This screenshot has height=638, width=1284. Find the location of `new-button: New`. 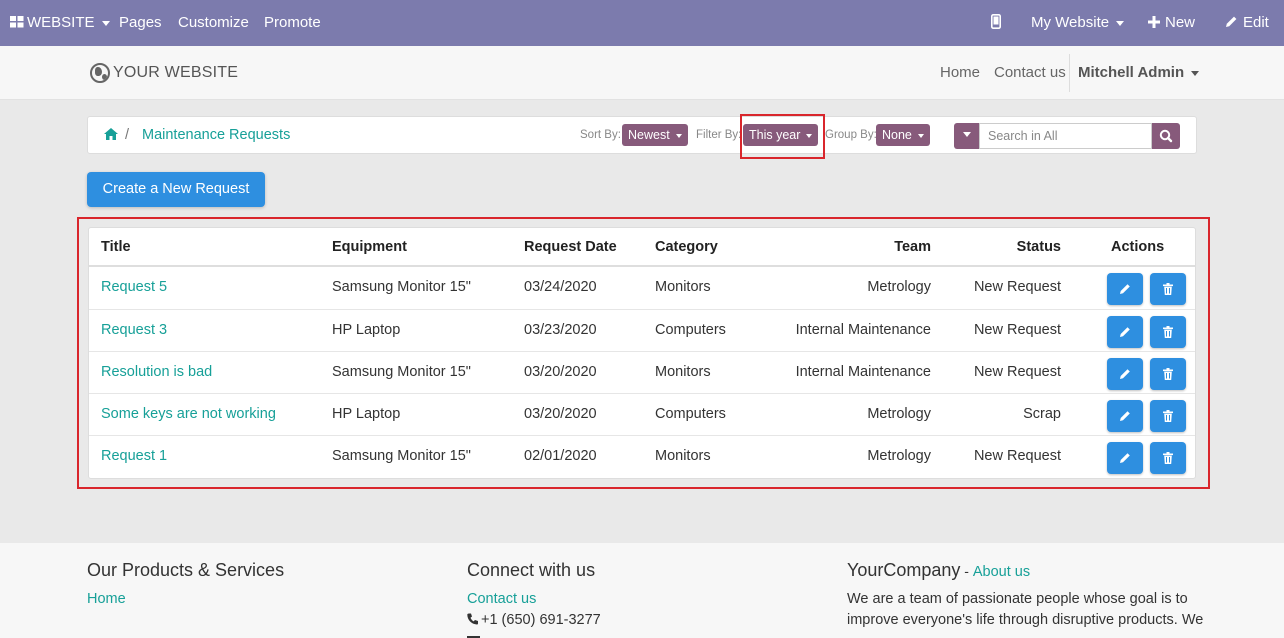

new-button: New is located at coordinates (1171, 23).